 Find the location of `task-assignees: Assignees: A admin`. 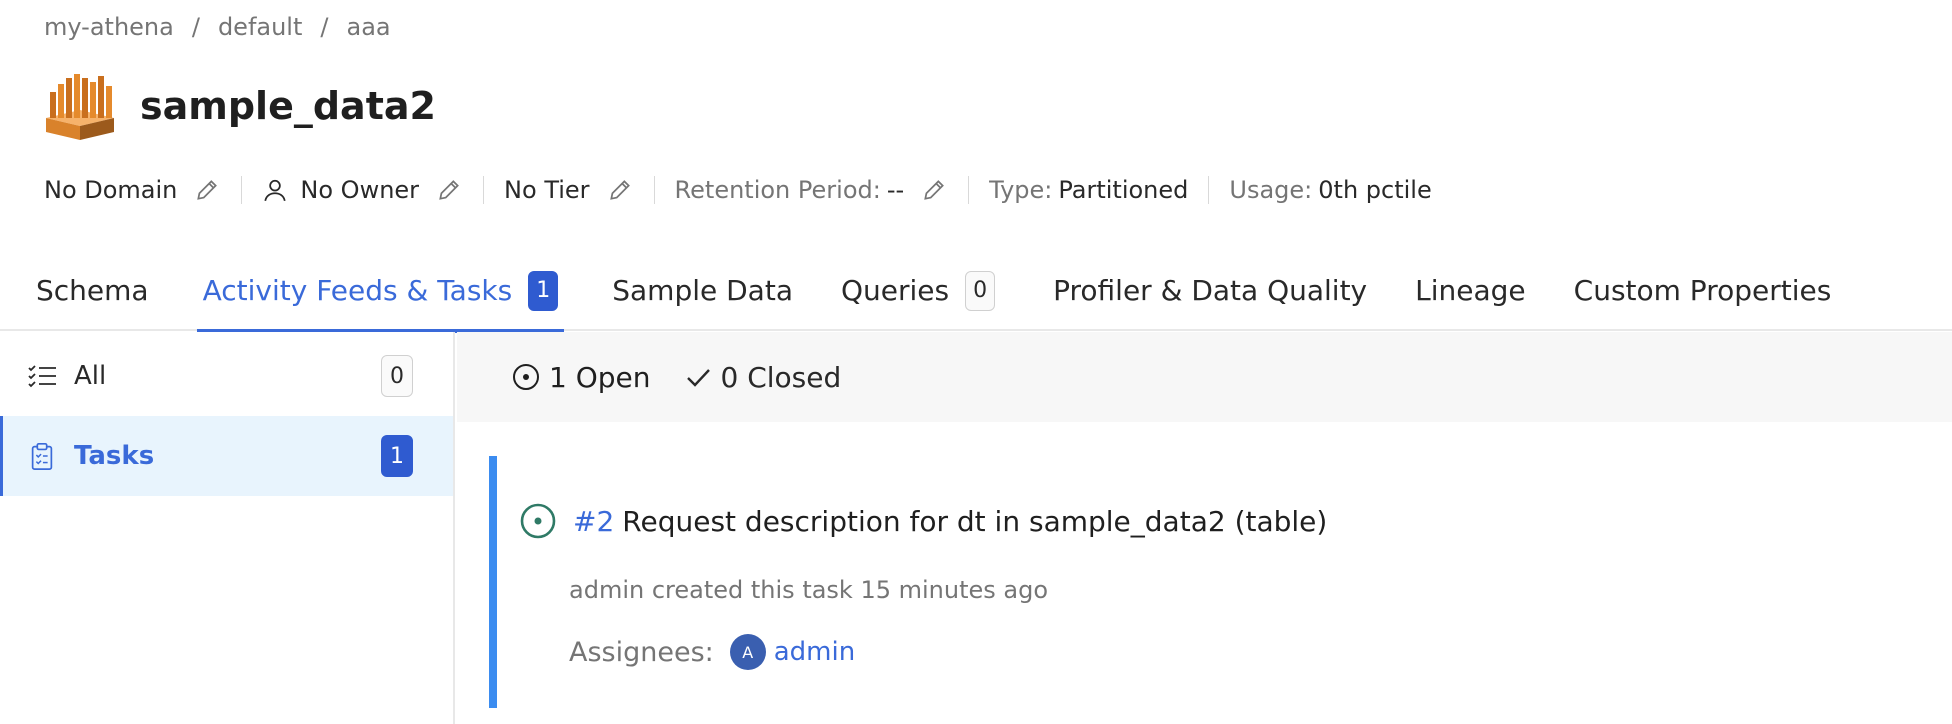

task-assignees: Assignees: A admin is located at coordinates (712, 652).